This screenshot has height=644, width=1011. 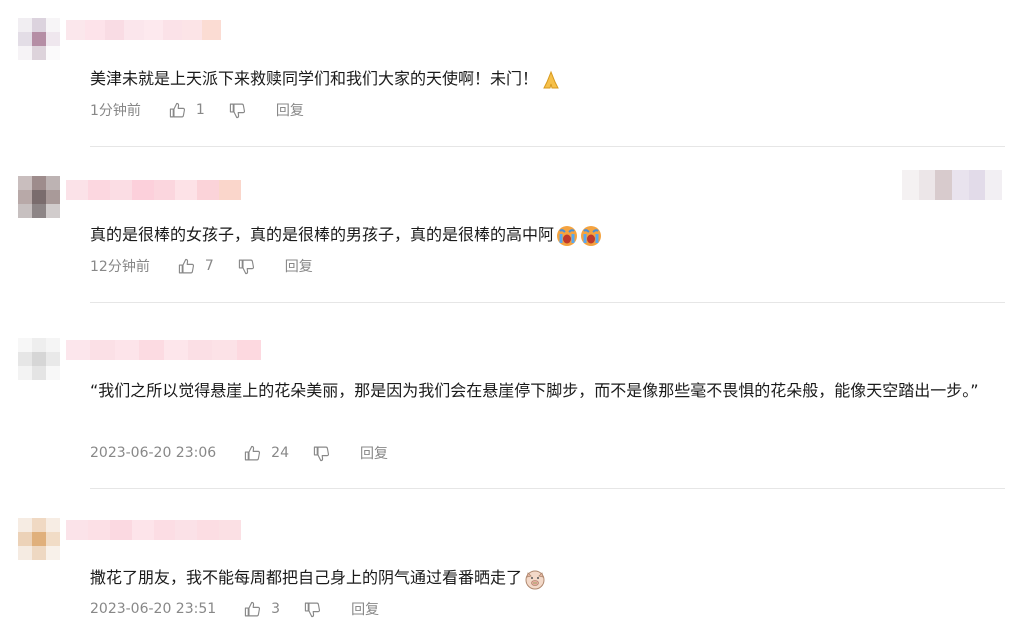 What do you see at coordinates (952, 185) in the screenshot?
I see `user-badge` at bounding box center [952, 185].